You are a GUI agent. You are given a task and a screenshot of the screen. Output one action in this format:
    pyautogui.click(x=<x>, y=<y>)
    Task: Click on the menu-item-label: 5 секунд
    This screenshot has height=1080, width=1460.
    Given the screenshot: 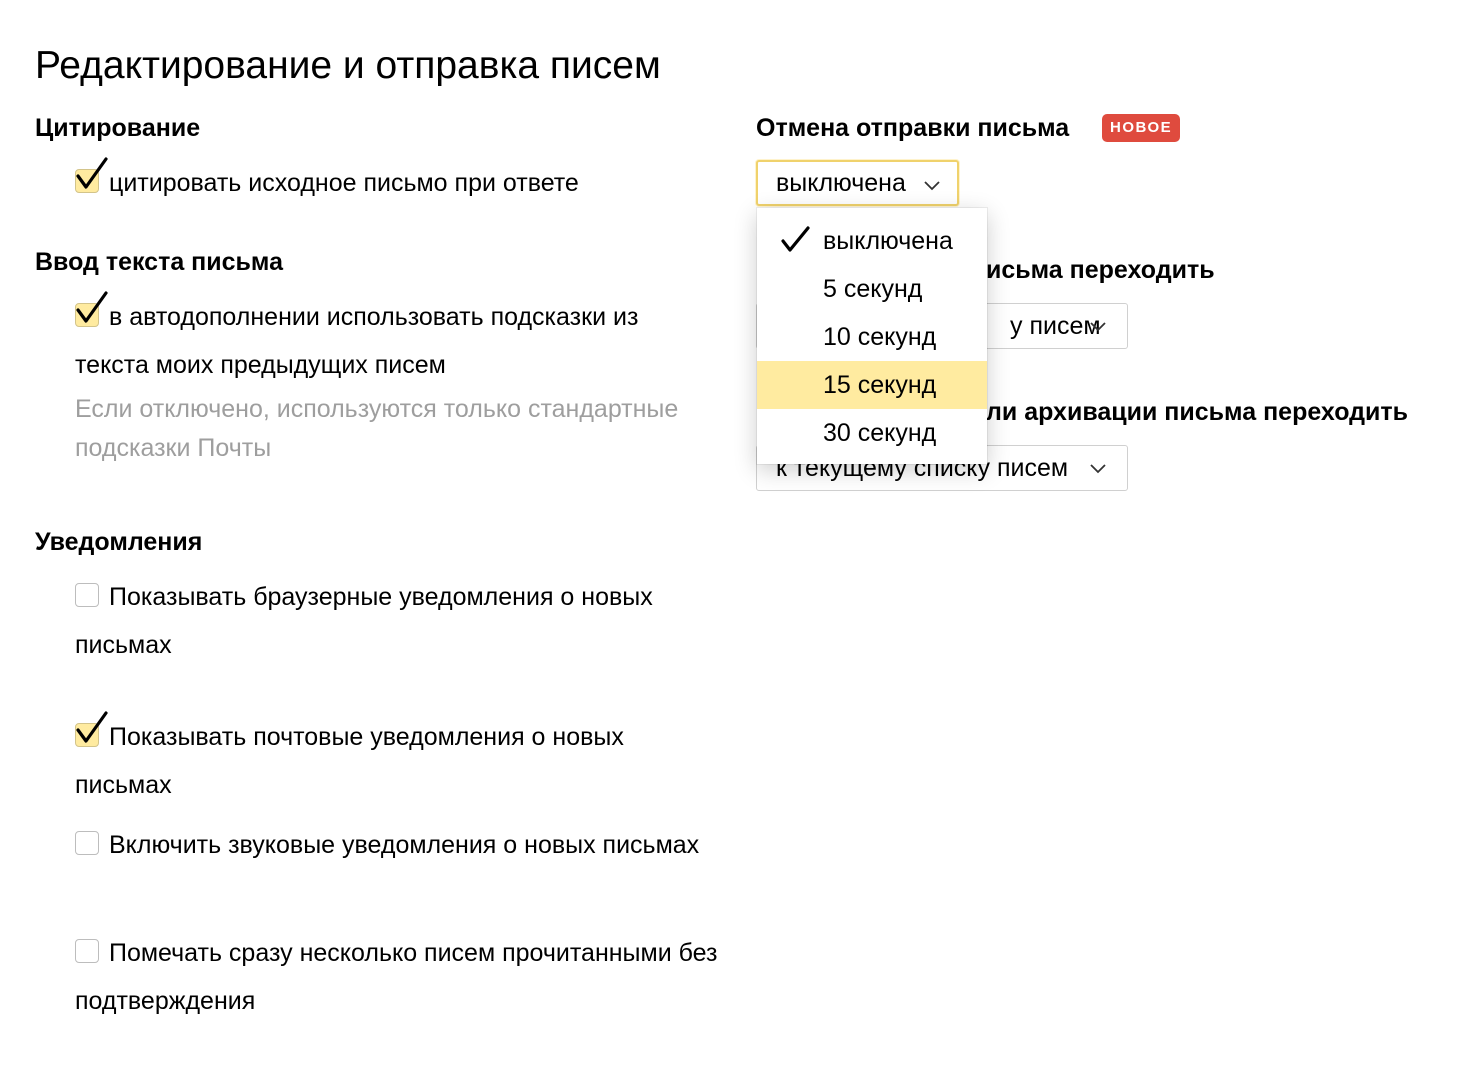 What is the action you would take?
    pyautogui.click(x=873, y=289)
    